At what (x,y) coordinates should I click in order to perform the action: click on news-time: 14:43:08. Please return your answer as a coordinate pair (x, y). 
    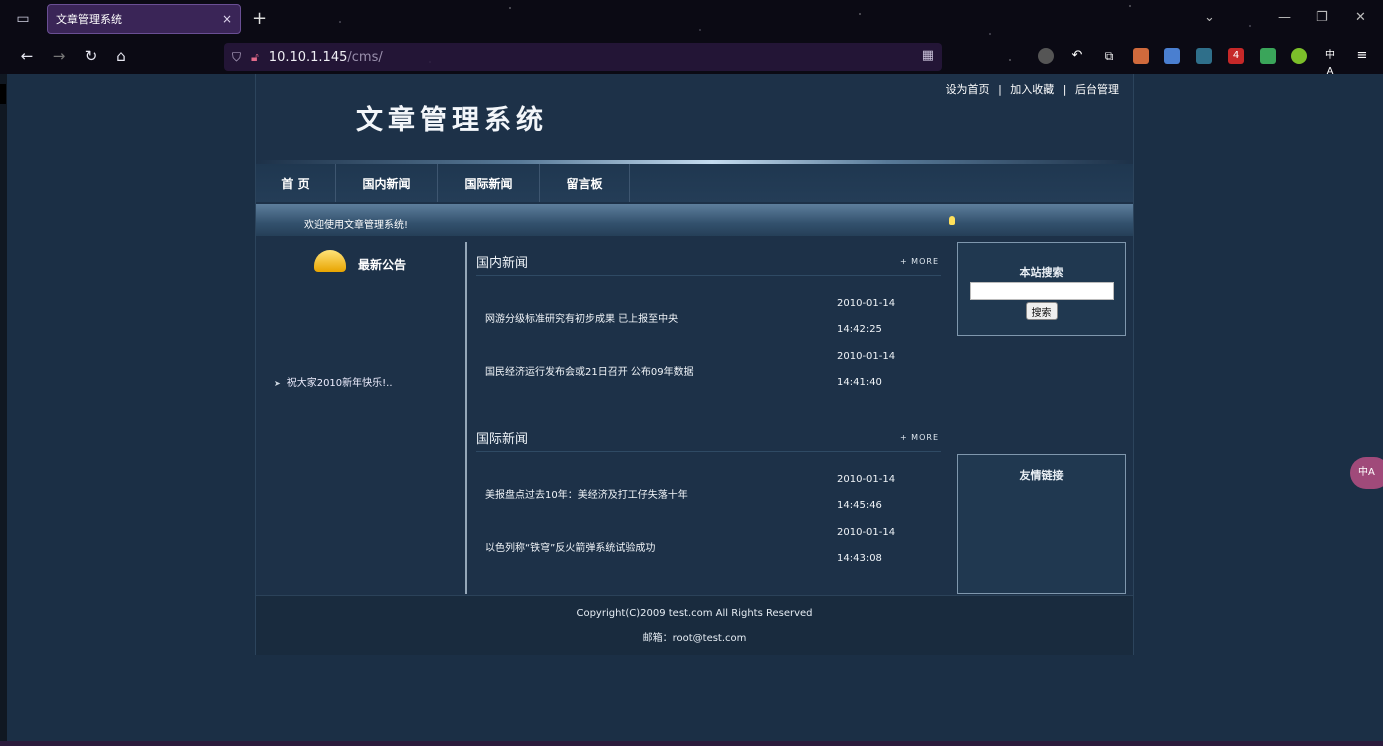
    Looking at the image, I should click on (859, 558).